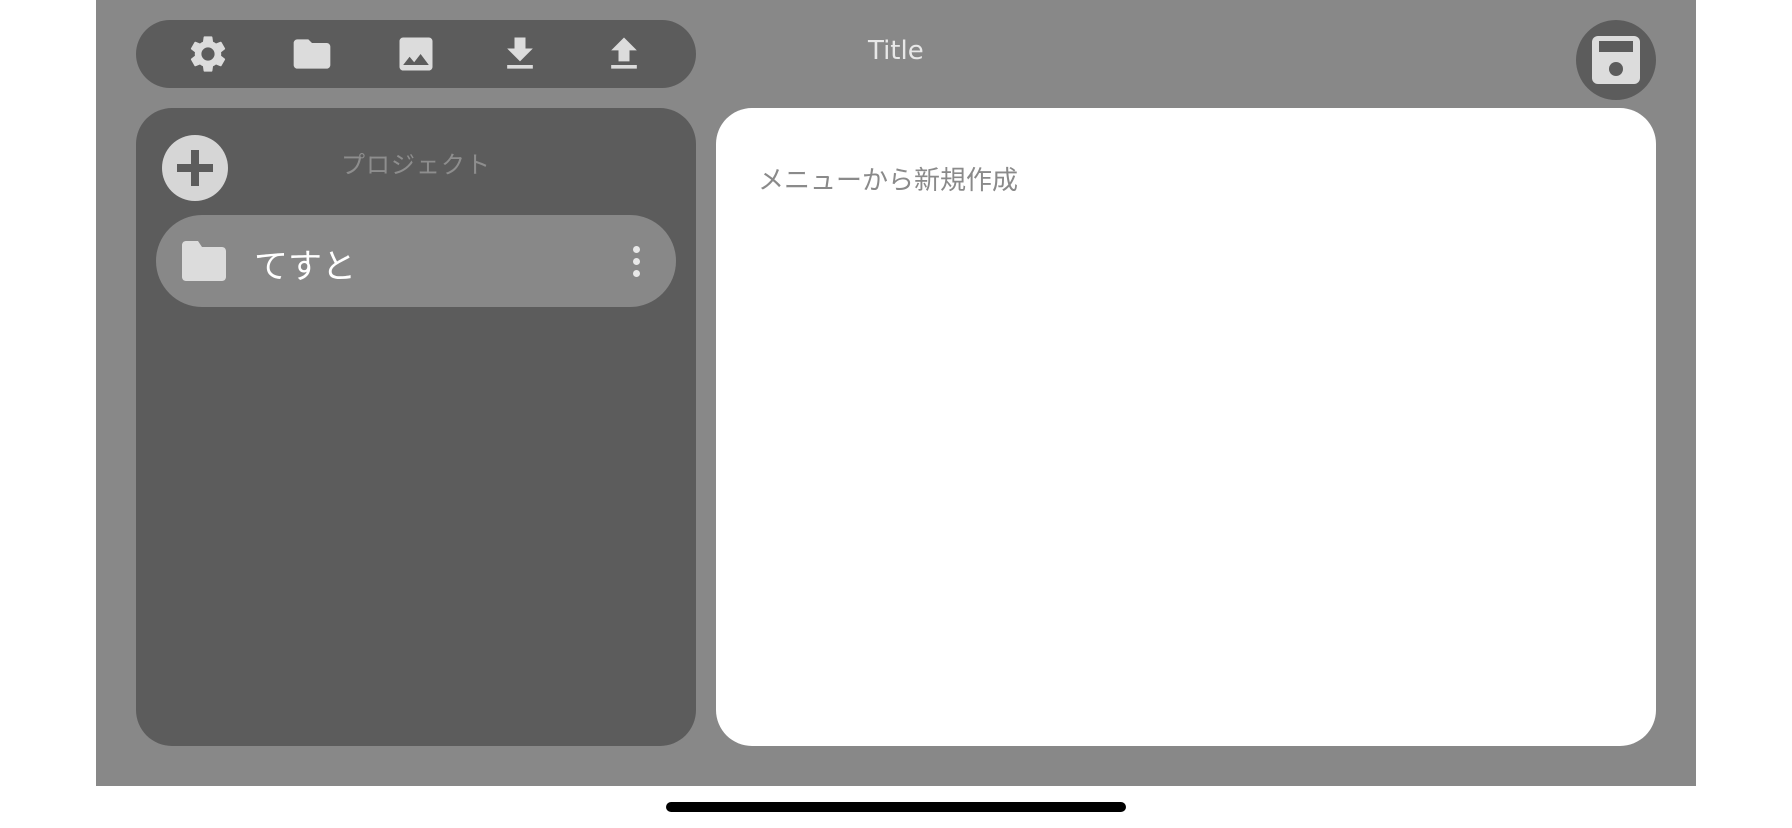  I want to click on add-project-button, so click(195, 168).